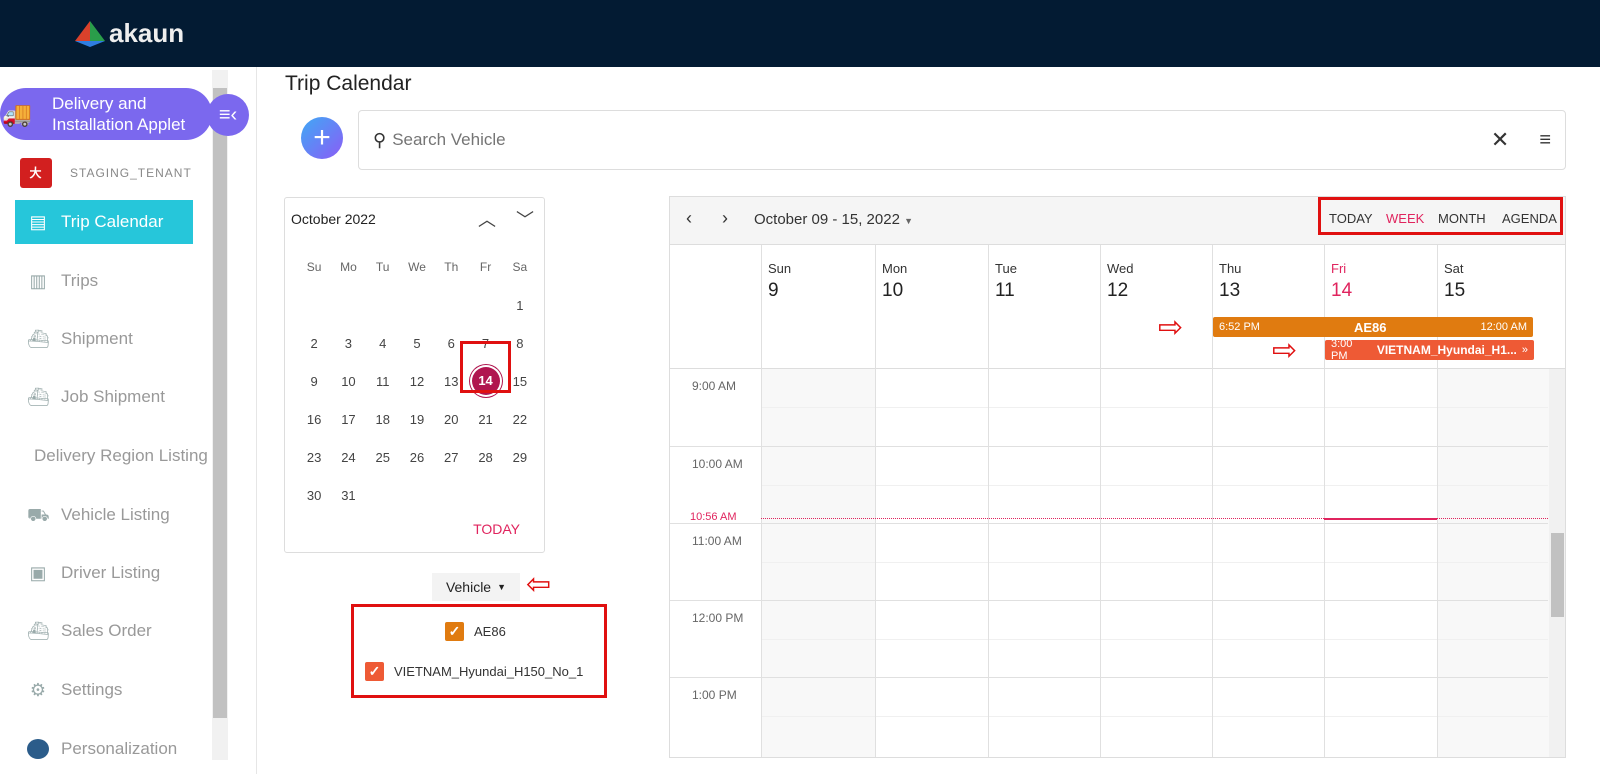 This screenshot has width=1600, height=774. Describe the element at coordinates (417, 267) in the screenshot. I see `weekday-label: We` at that location.